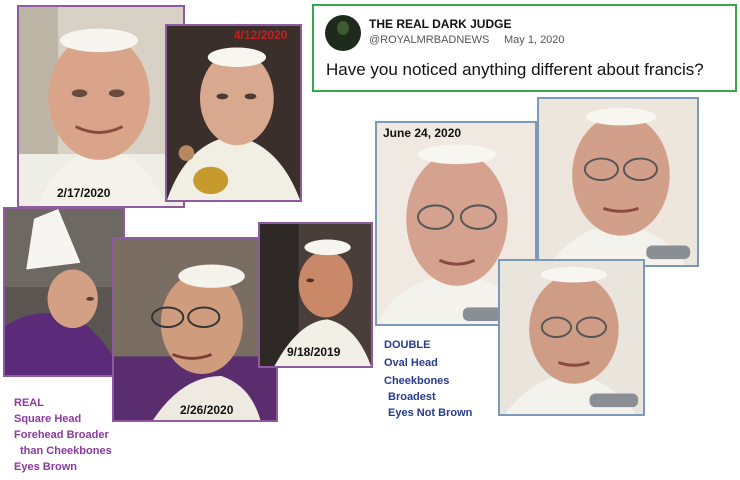  Describe the element at coordinates (407, 345) in the screenshot. I see `double-caption-line: DOUBLE` at that location.